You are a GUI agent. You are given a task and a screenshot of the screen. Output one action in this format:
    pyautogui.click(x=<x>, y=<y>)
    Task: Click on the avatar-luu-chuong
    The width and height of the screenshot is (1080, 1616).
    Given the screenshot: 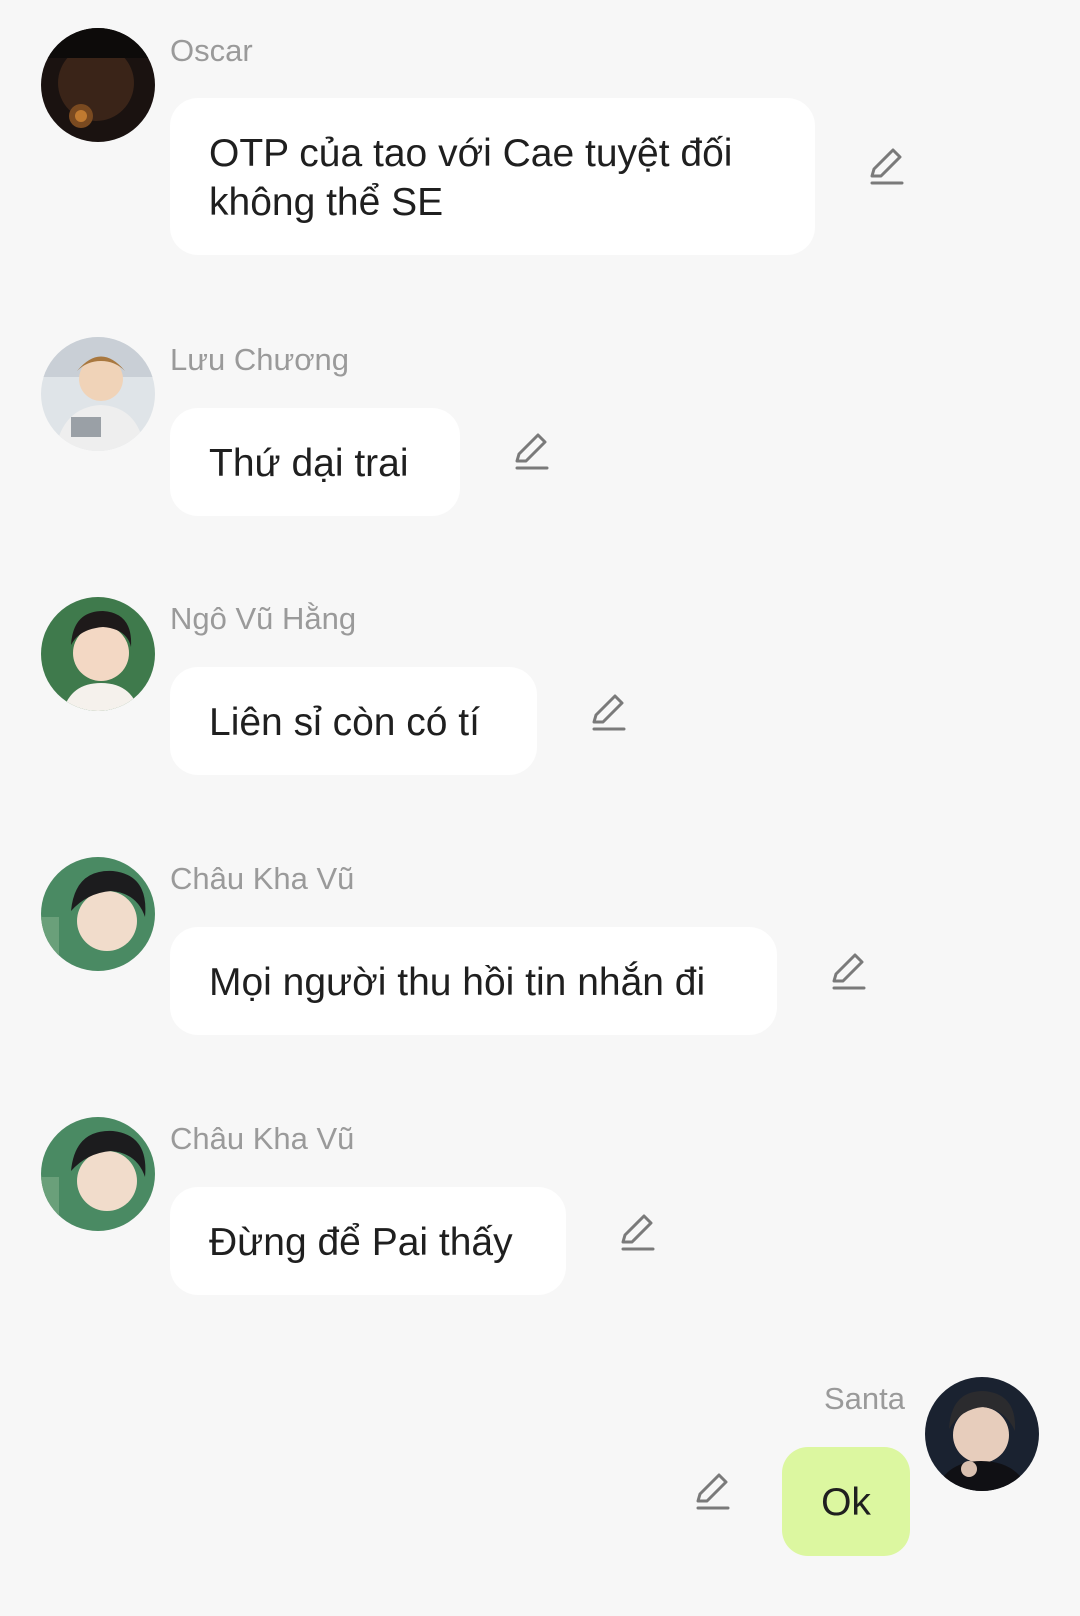 What is the action you would take?
    pyautogui.click(x=98, y=394)
    